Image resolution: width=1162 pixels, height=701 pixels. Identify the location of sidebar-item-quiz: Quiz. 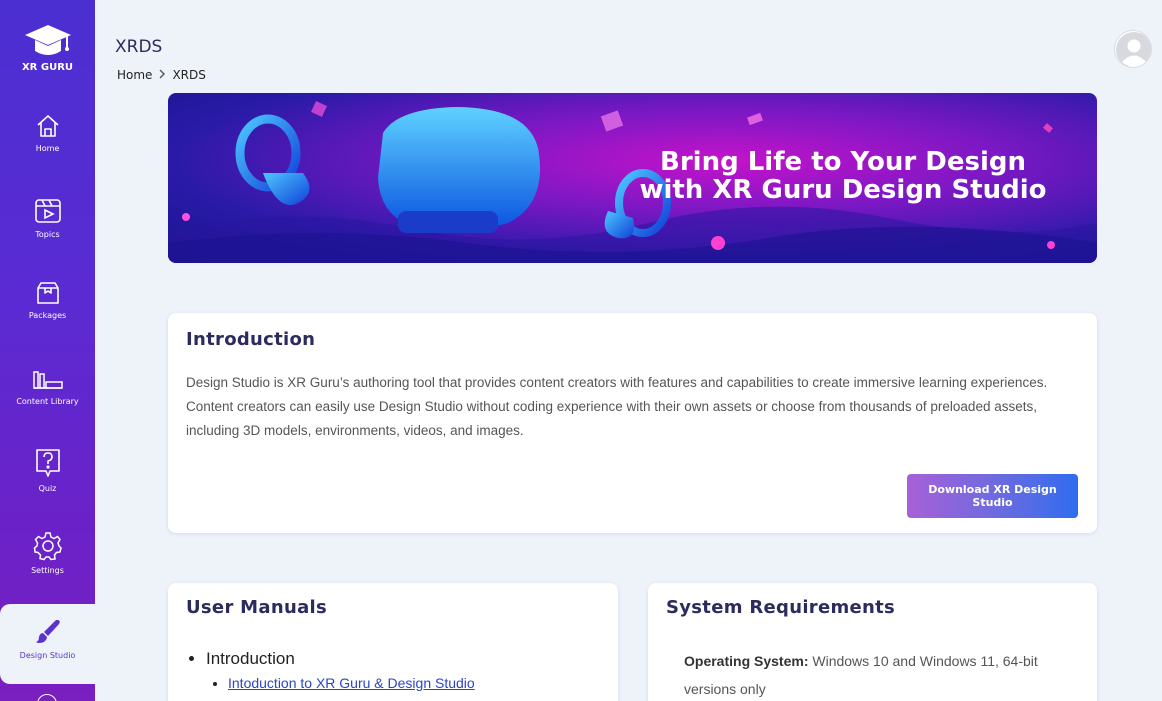
(47, 470).